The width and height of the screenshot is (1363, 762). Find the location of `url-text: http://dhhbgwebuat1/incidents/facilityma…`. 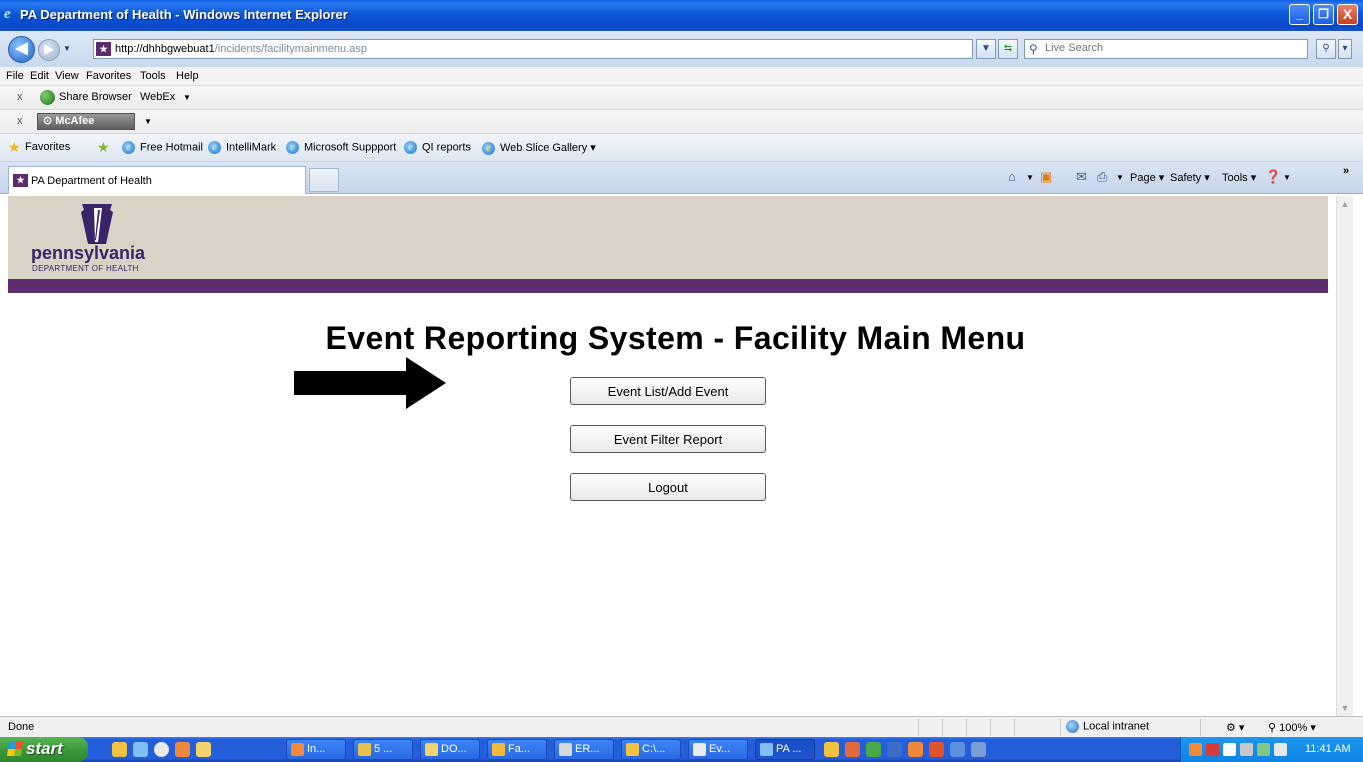

url-text: http://dhhbgwebuat1/incidents/facilityma… is located at coordinates (241, 49).